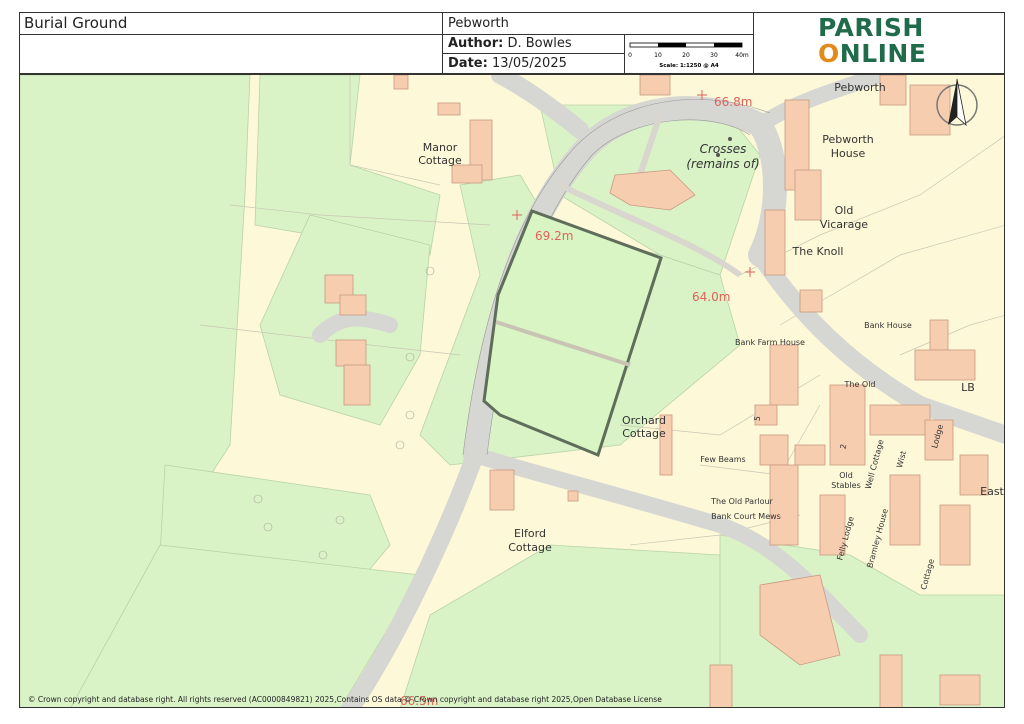 This screenshot has height=724, width=1024. What do you see at coordinates (714, 55) in the screenshot?
I see `scale-tick-30: 30` at bounding box center [714, 55].